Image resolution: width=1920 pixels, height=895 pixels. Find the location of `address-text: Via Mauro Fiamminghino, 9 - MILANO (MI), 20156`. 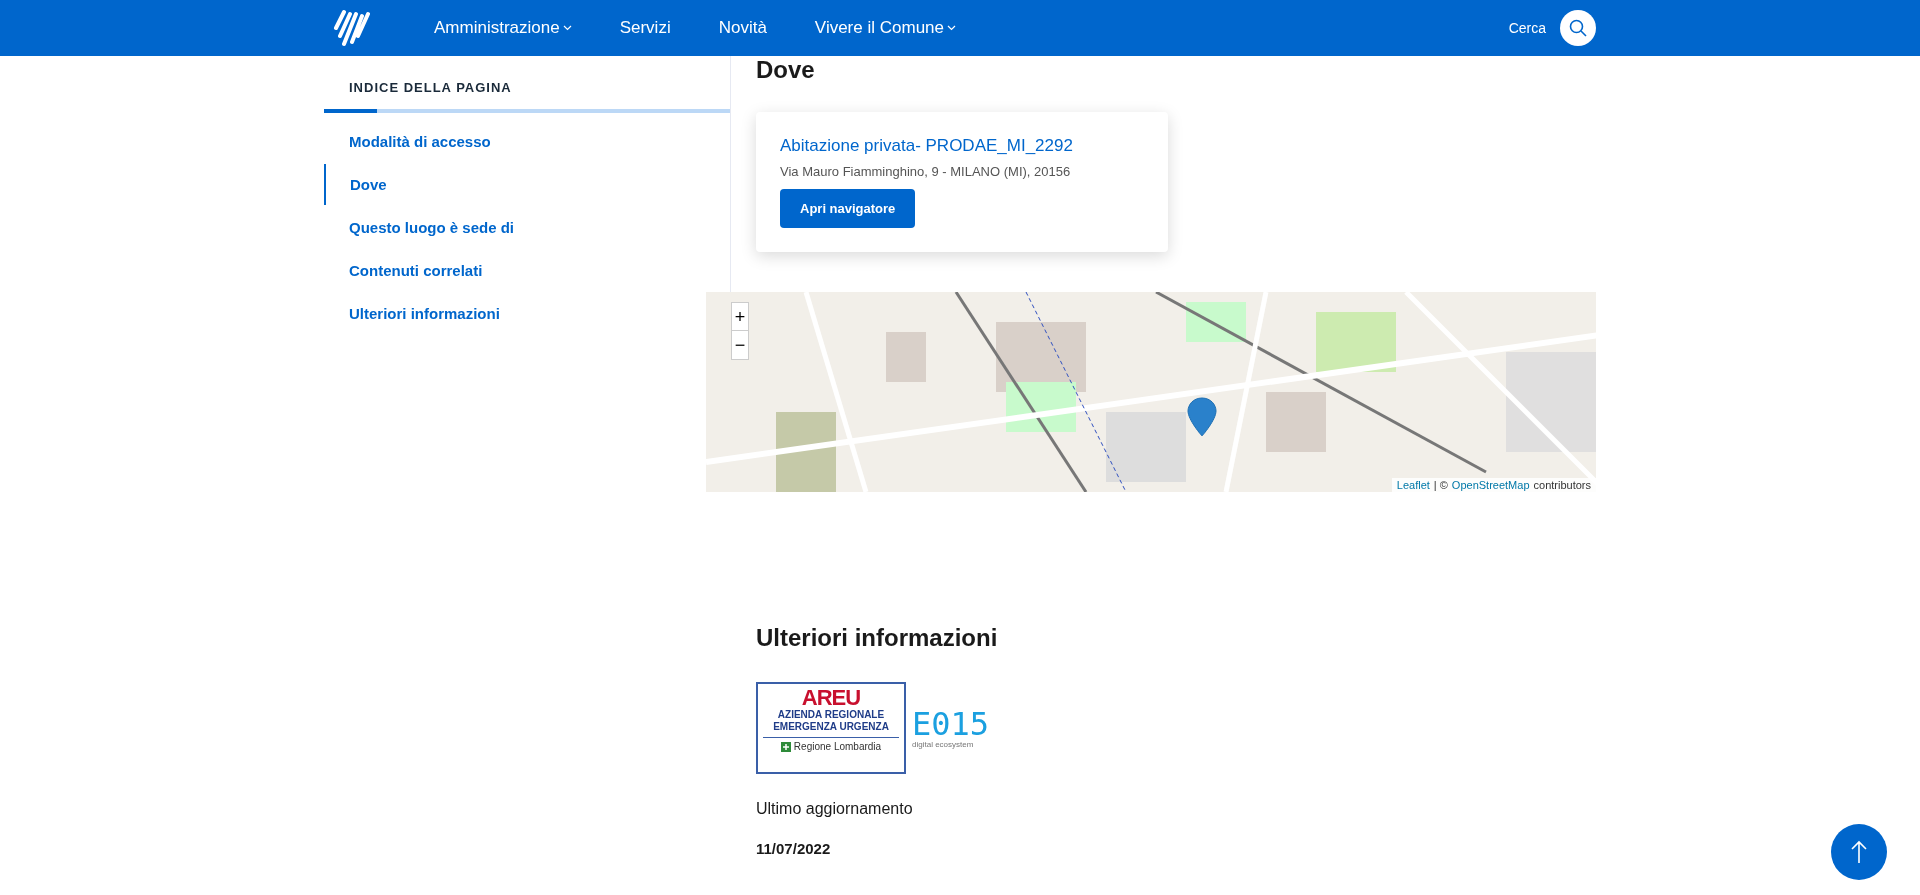

address-text: Via Mauro Fiamminghino, 9 - MILANO (MI), 20156 is located at coordinates (926, 171).